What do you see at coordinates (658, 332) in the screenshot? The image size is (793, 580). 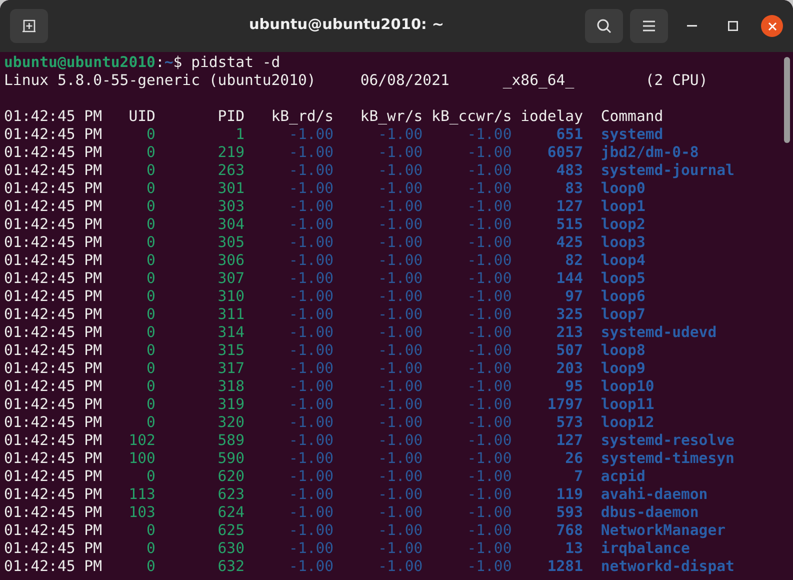 I see `table-cell: systemd-udevd` at bounding box center [658, 332].